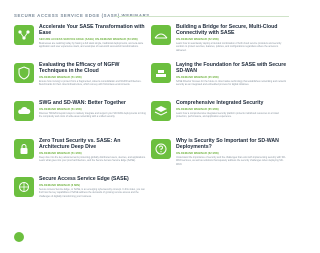  Describe the element at coordinates (161, 73) in the screenshot. I see `foundation-icon` at that location.